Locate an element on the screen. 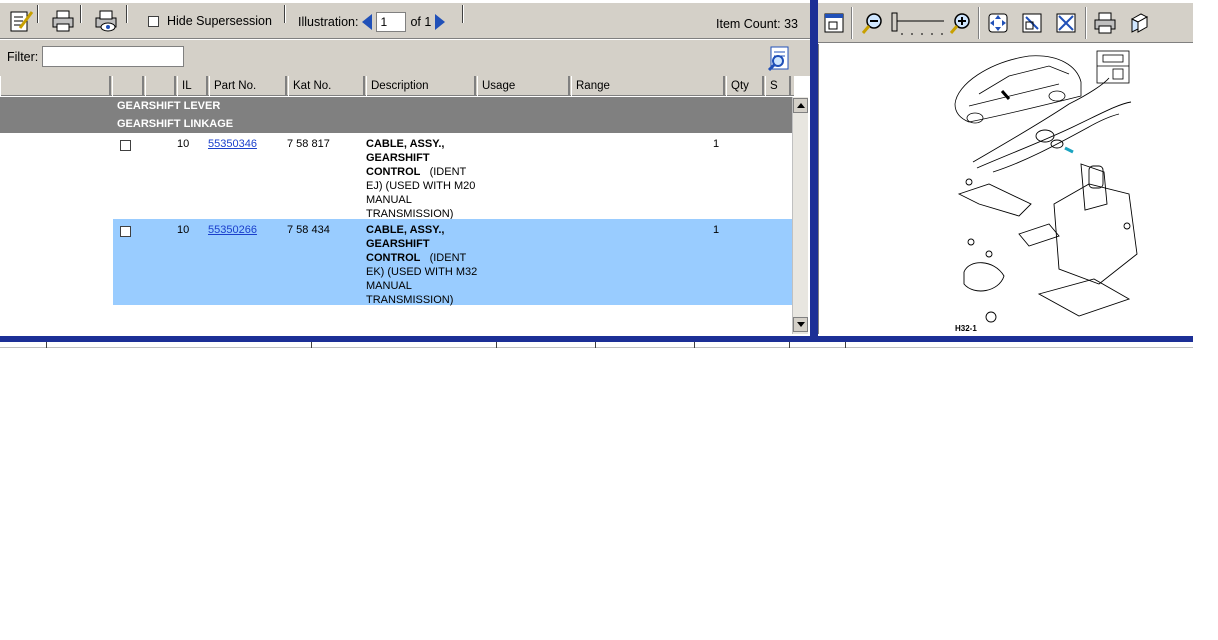  zoom-slider is located at coordinates (917, 23).